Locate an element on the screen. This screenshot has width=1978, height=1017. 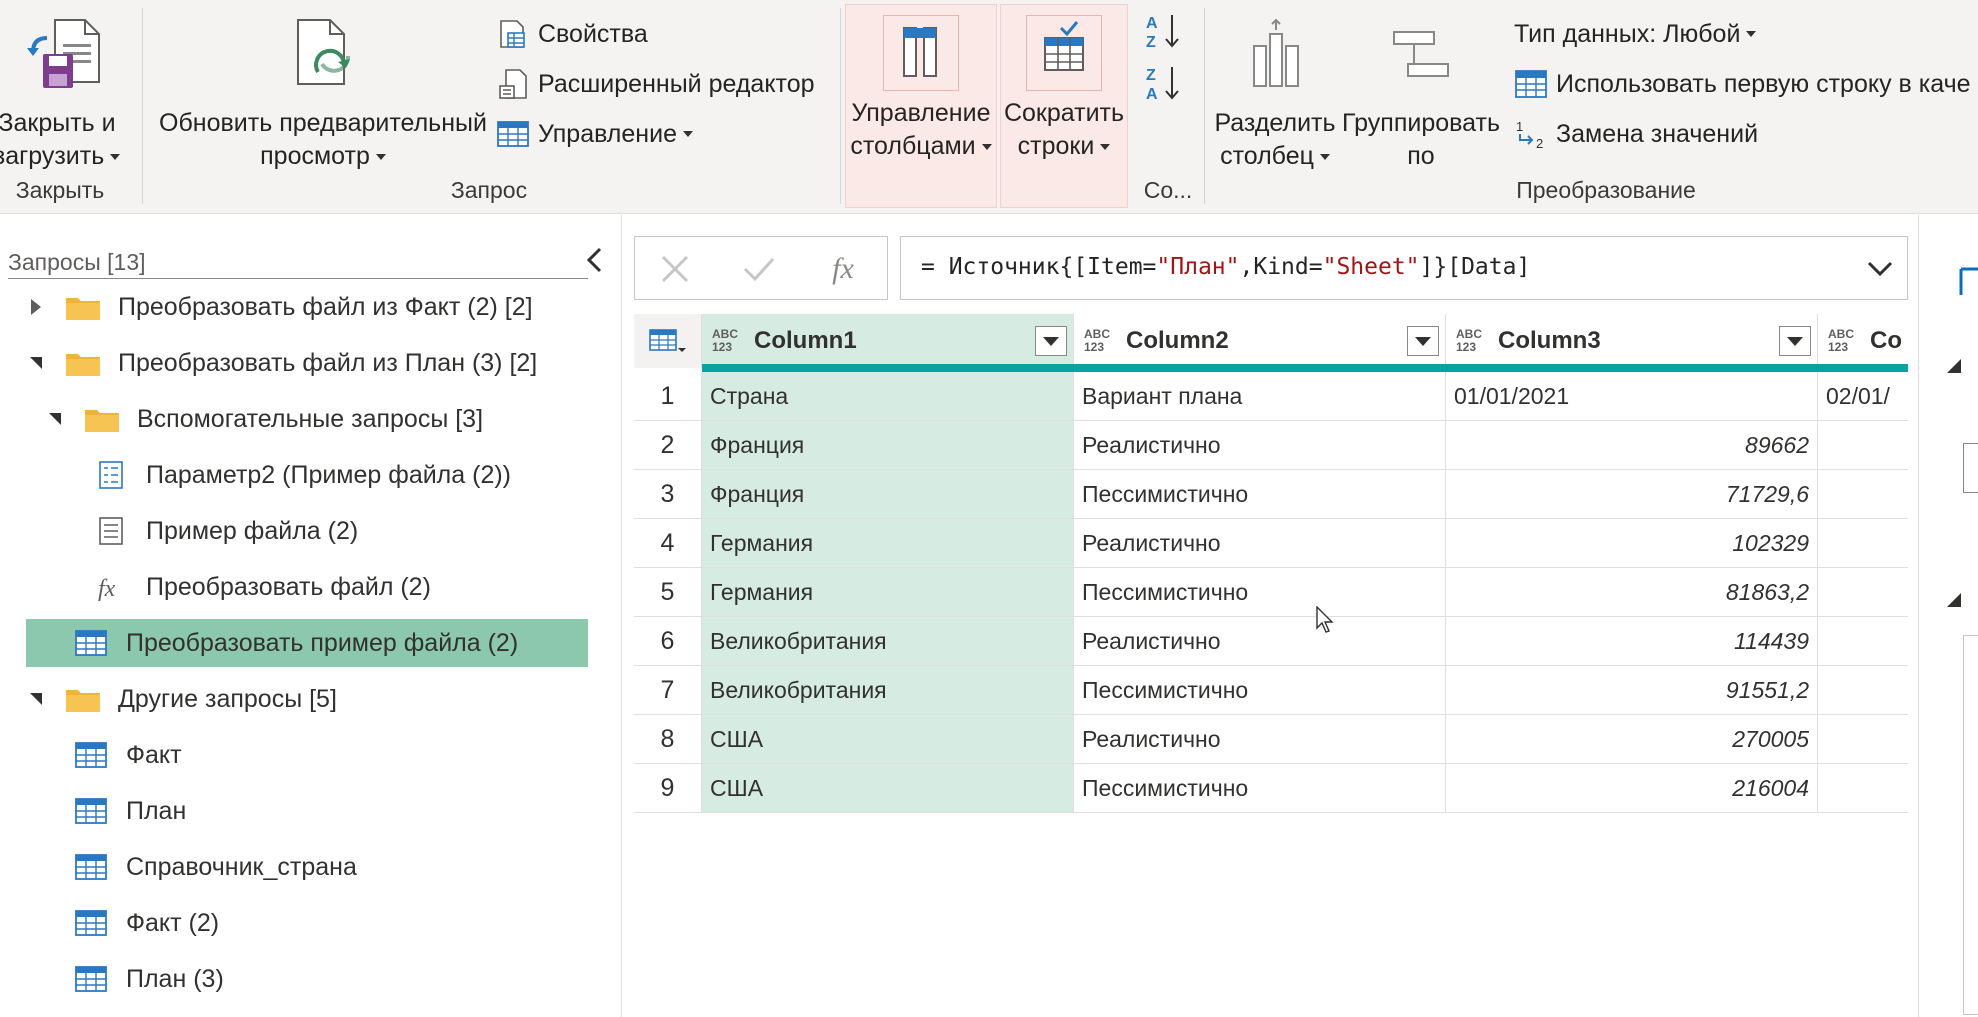
group-by-button: Группировать по is located at coordinates (1421, 94).